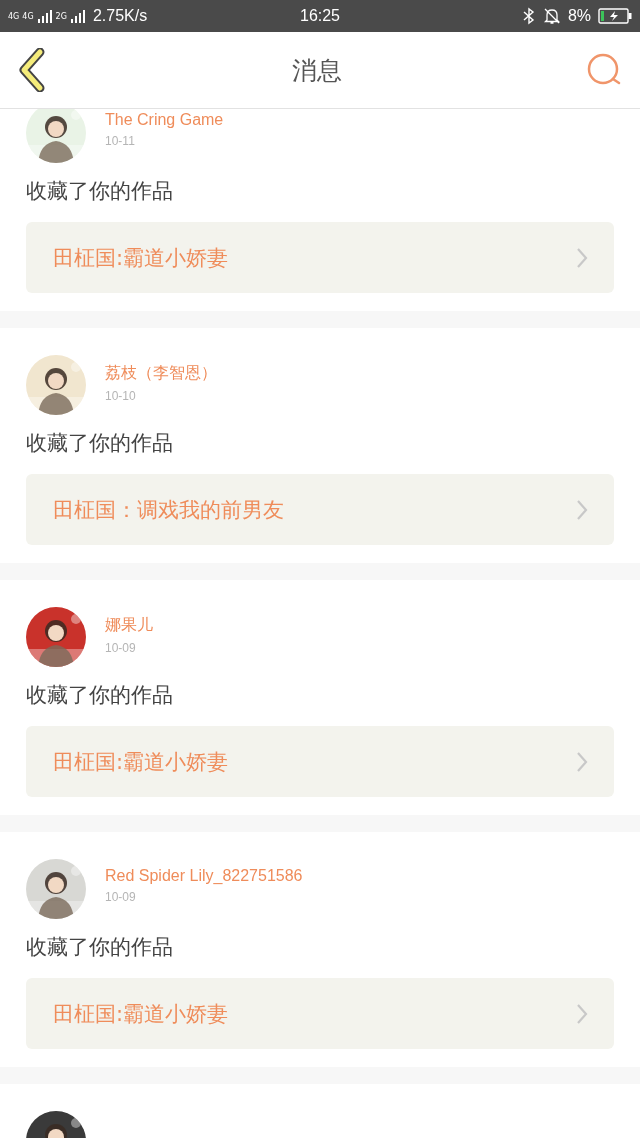 Image resolution: width=640 pixels, height=1138 pixels. What do you see at coordinates (120, 141) in the screenshot?
I see `date: 10-11` at bounding box center [120, 141].